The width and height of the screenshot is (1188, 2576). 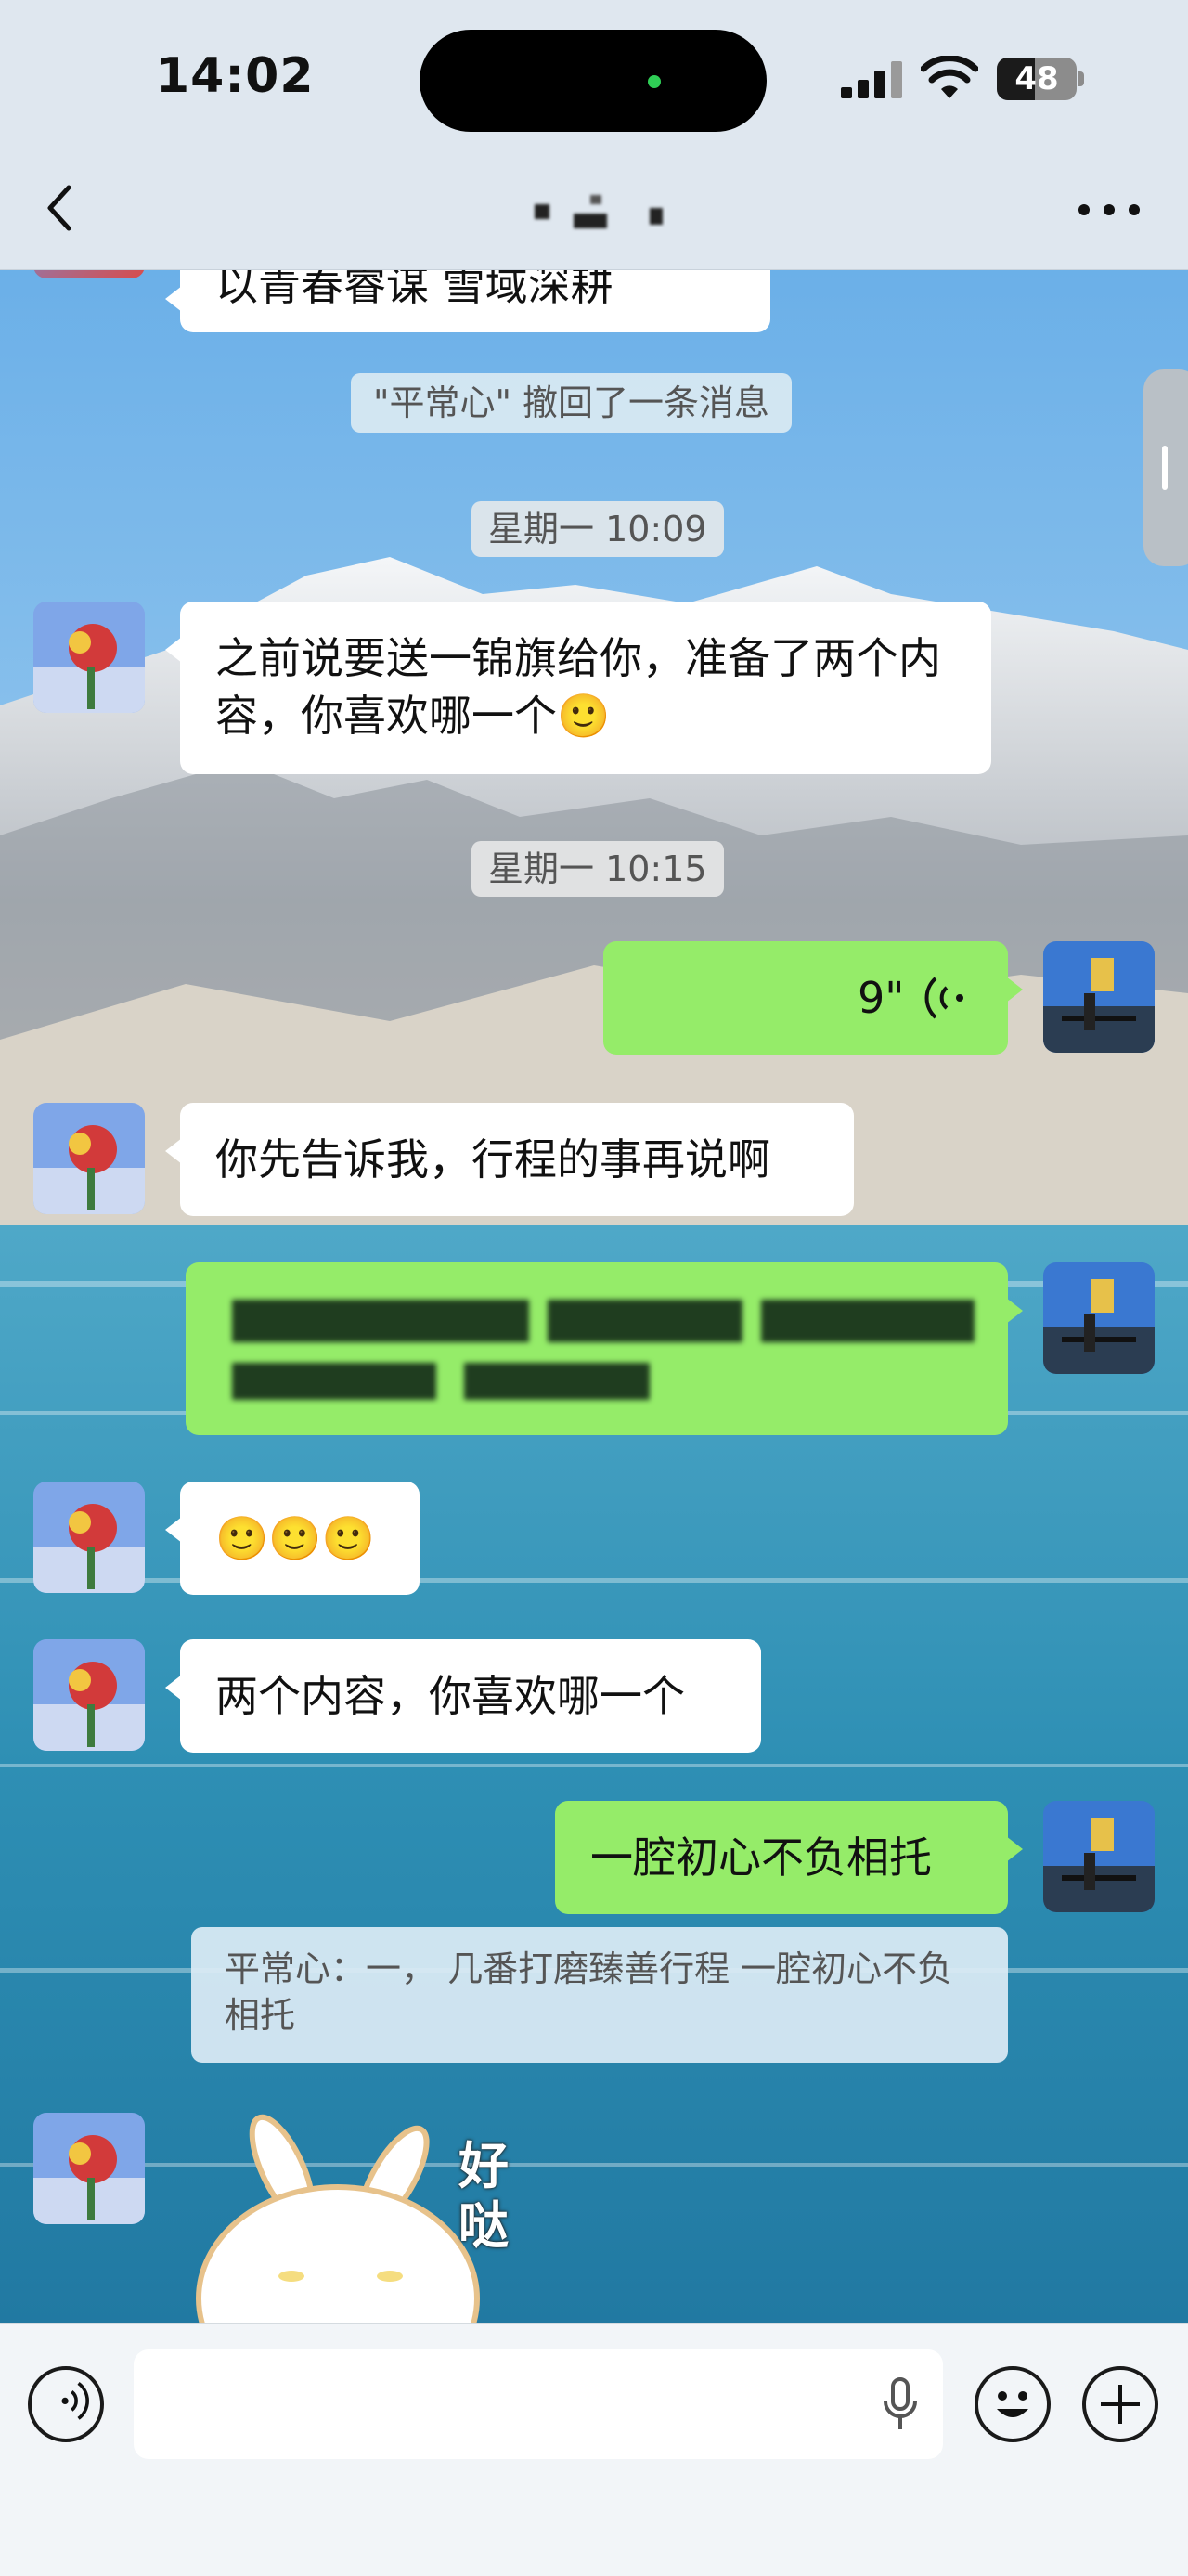 What do you see at coordinates (597, 529) in the screenshot?
I see `timestamp: 星期一 10:09` at bounding box center [597, 529].